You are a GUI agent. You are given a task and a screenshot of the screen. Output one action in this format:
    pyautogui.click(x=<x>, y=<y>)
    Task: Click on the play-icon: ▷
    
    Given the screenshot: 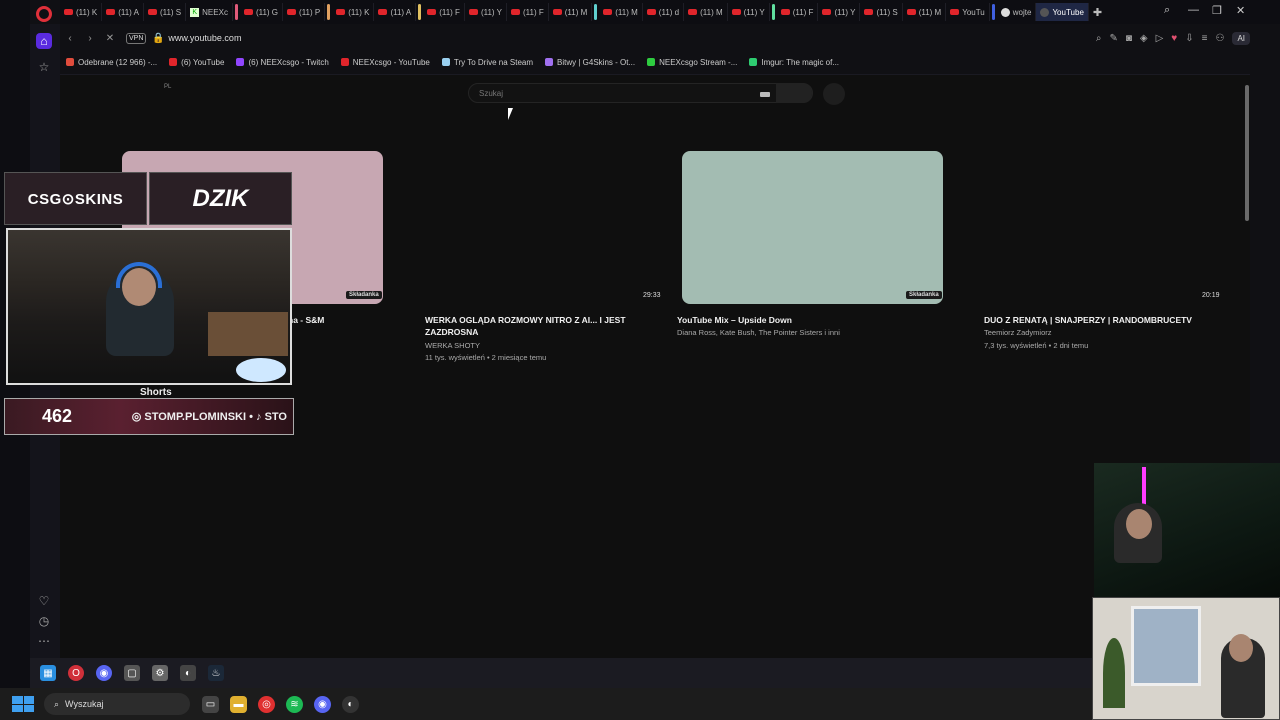 What is the action you would take?
    pyautogui.click(x=1160, y=38)
    